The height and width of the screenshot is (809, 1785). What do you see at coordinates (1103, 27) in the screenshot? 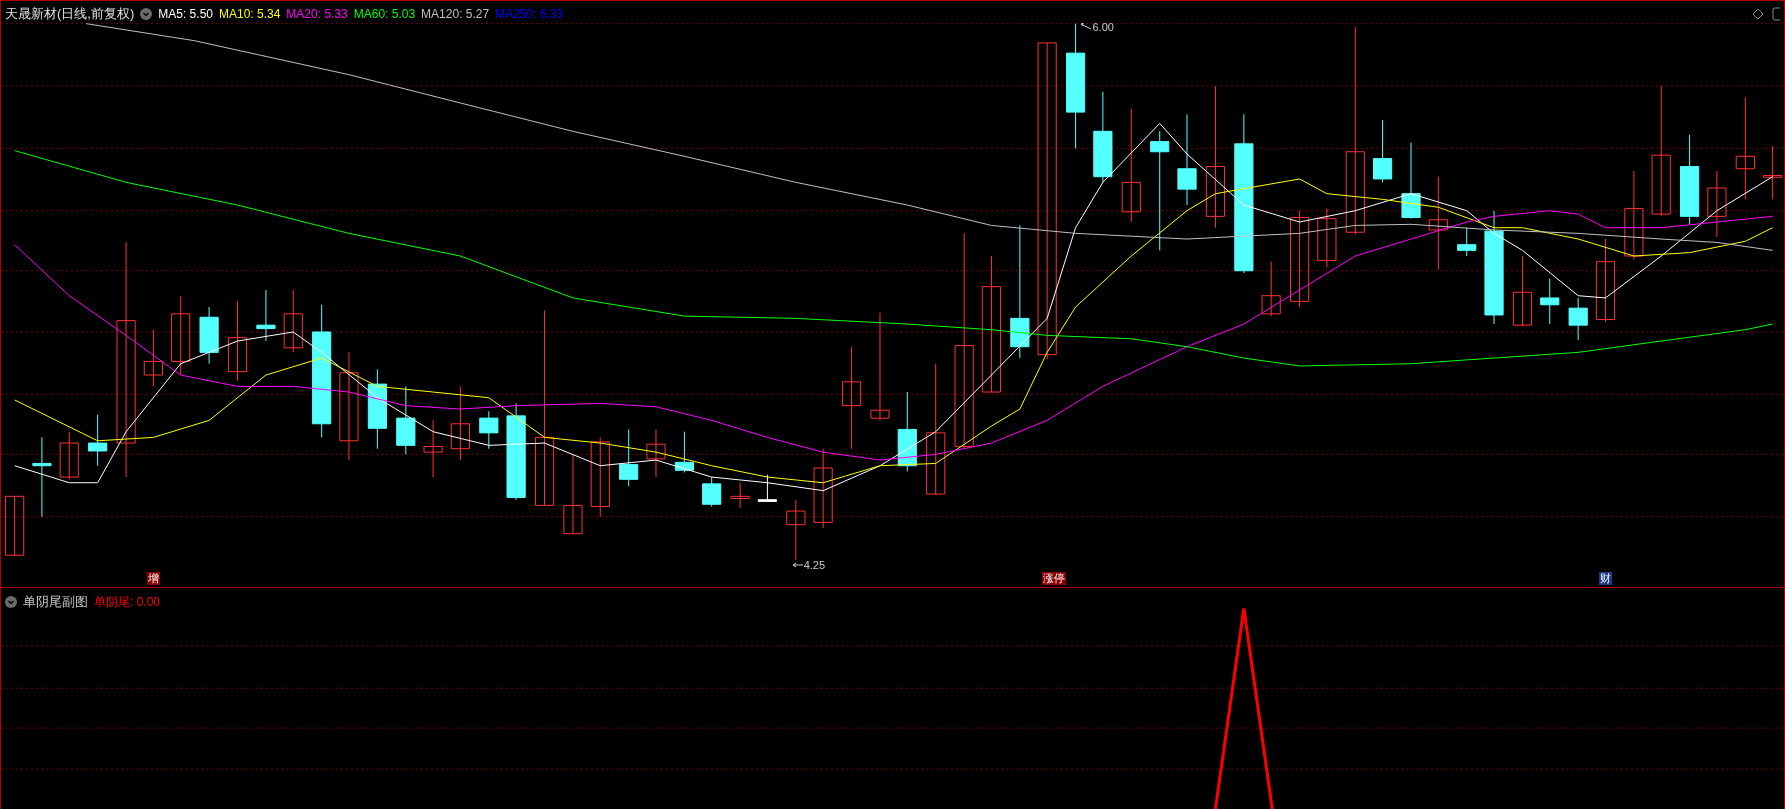
I see `price-label: 6.00` at bounding box center [1103, 27].